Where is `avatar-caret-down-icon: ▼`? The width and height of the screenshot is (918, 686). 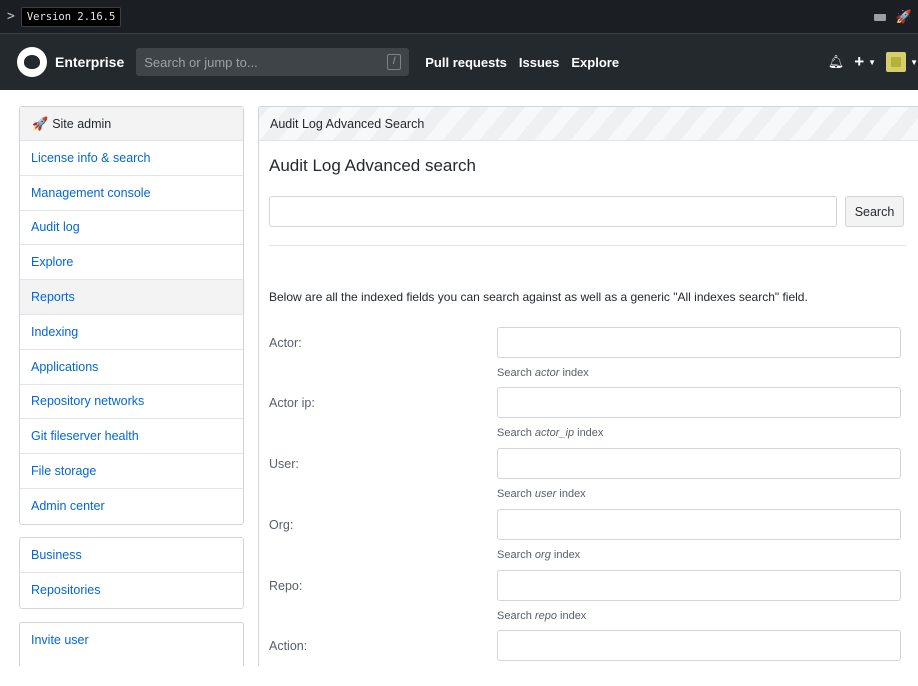 avatar-caret-down-icon: ▼ is located at coordinates (914, 62).